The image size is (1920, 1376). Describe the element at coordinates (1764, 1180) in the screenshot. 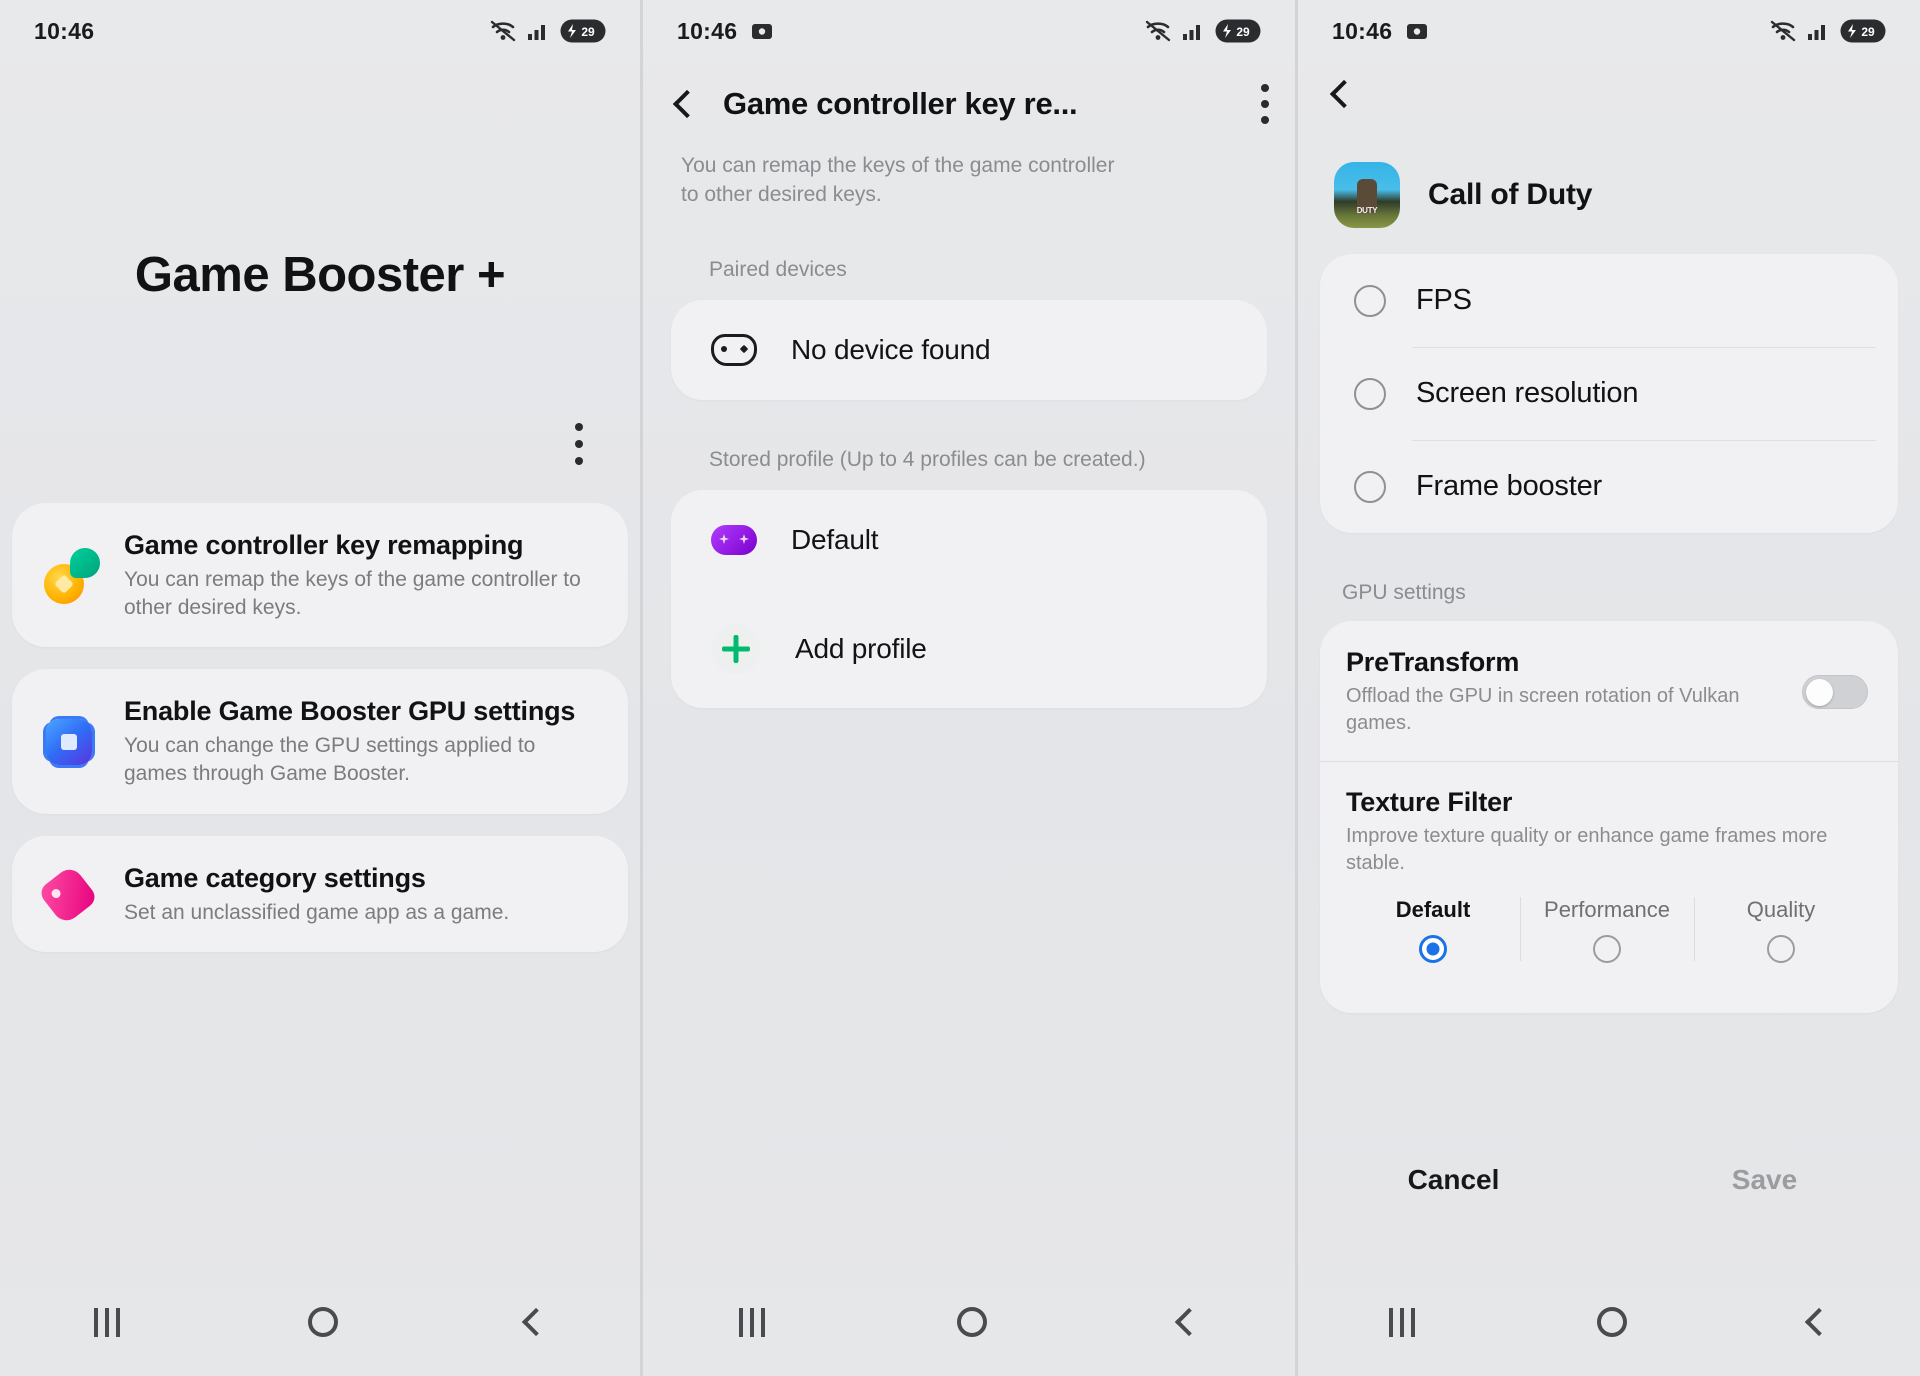

I see `save-button: Save` at that location.